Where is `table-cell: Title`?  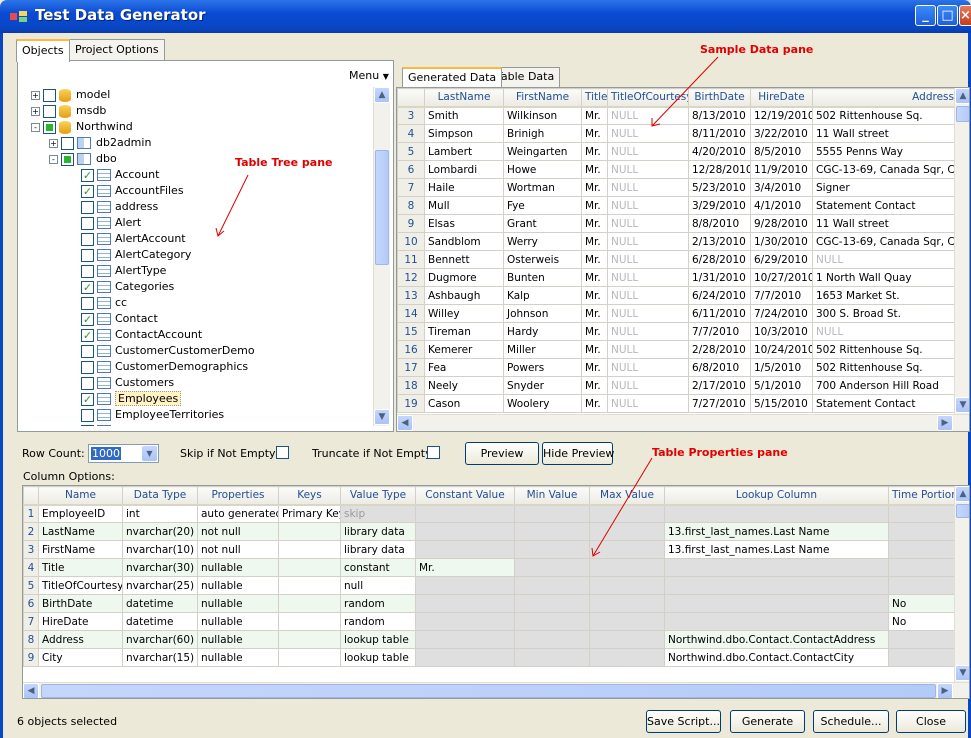
table-cell: Title is located at coordinates (80, 567).